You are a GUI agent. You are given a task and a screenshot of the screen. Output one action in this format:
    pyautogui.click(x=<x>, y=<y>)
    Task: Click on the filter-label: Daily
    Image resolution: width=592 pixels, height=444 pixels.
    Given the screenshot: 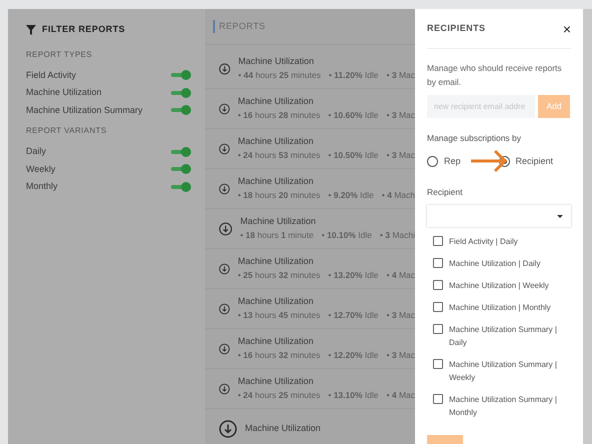 What is the action you would take?
    pyautogui.click(x=36, y=151)
    